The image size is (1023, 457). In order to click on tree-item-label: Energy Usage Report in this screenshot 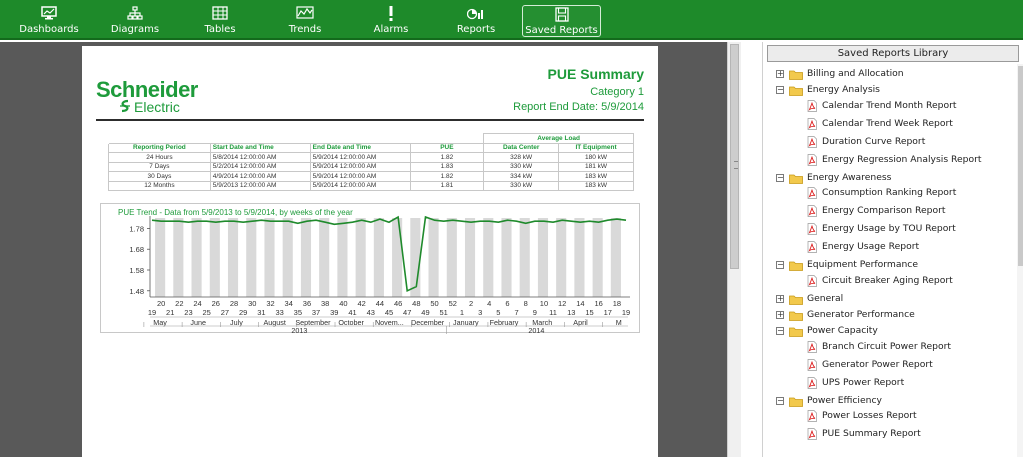, I will do `click(871, 247)`.